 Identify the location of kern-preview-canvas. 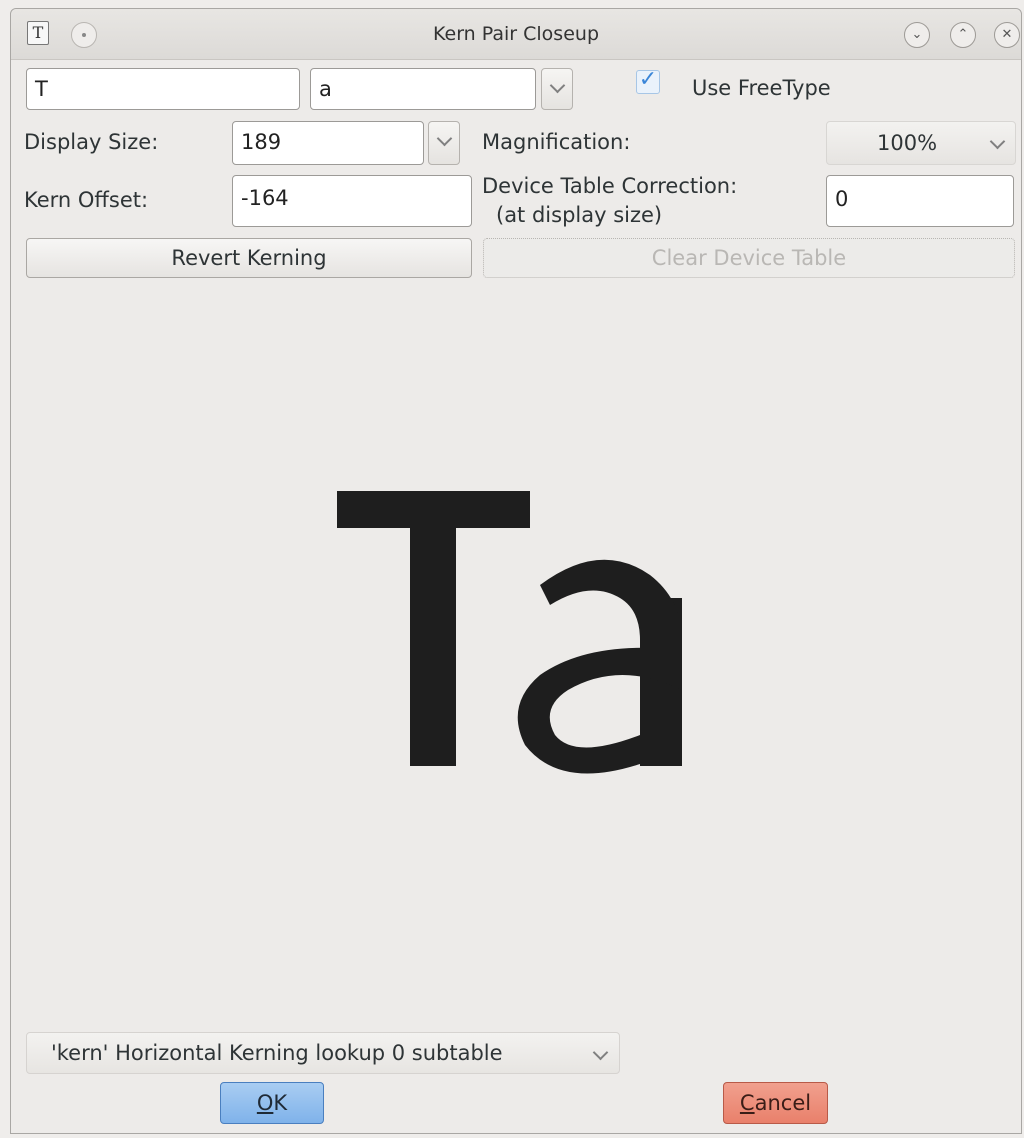
(509, 632).